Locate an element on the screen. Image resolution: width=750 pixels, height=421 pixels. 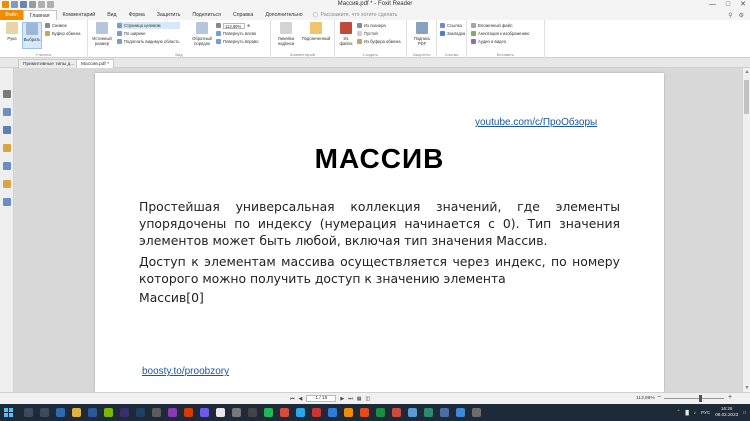
calendar-icon is located at coordinates (444, 412).